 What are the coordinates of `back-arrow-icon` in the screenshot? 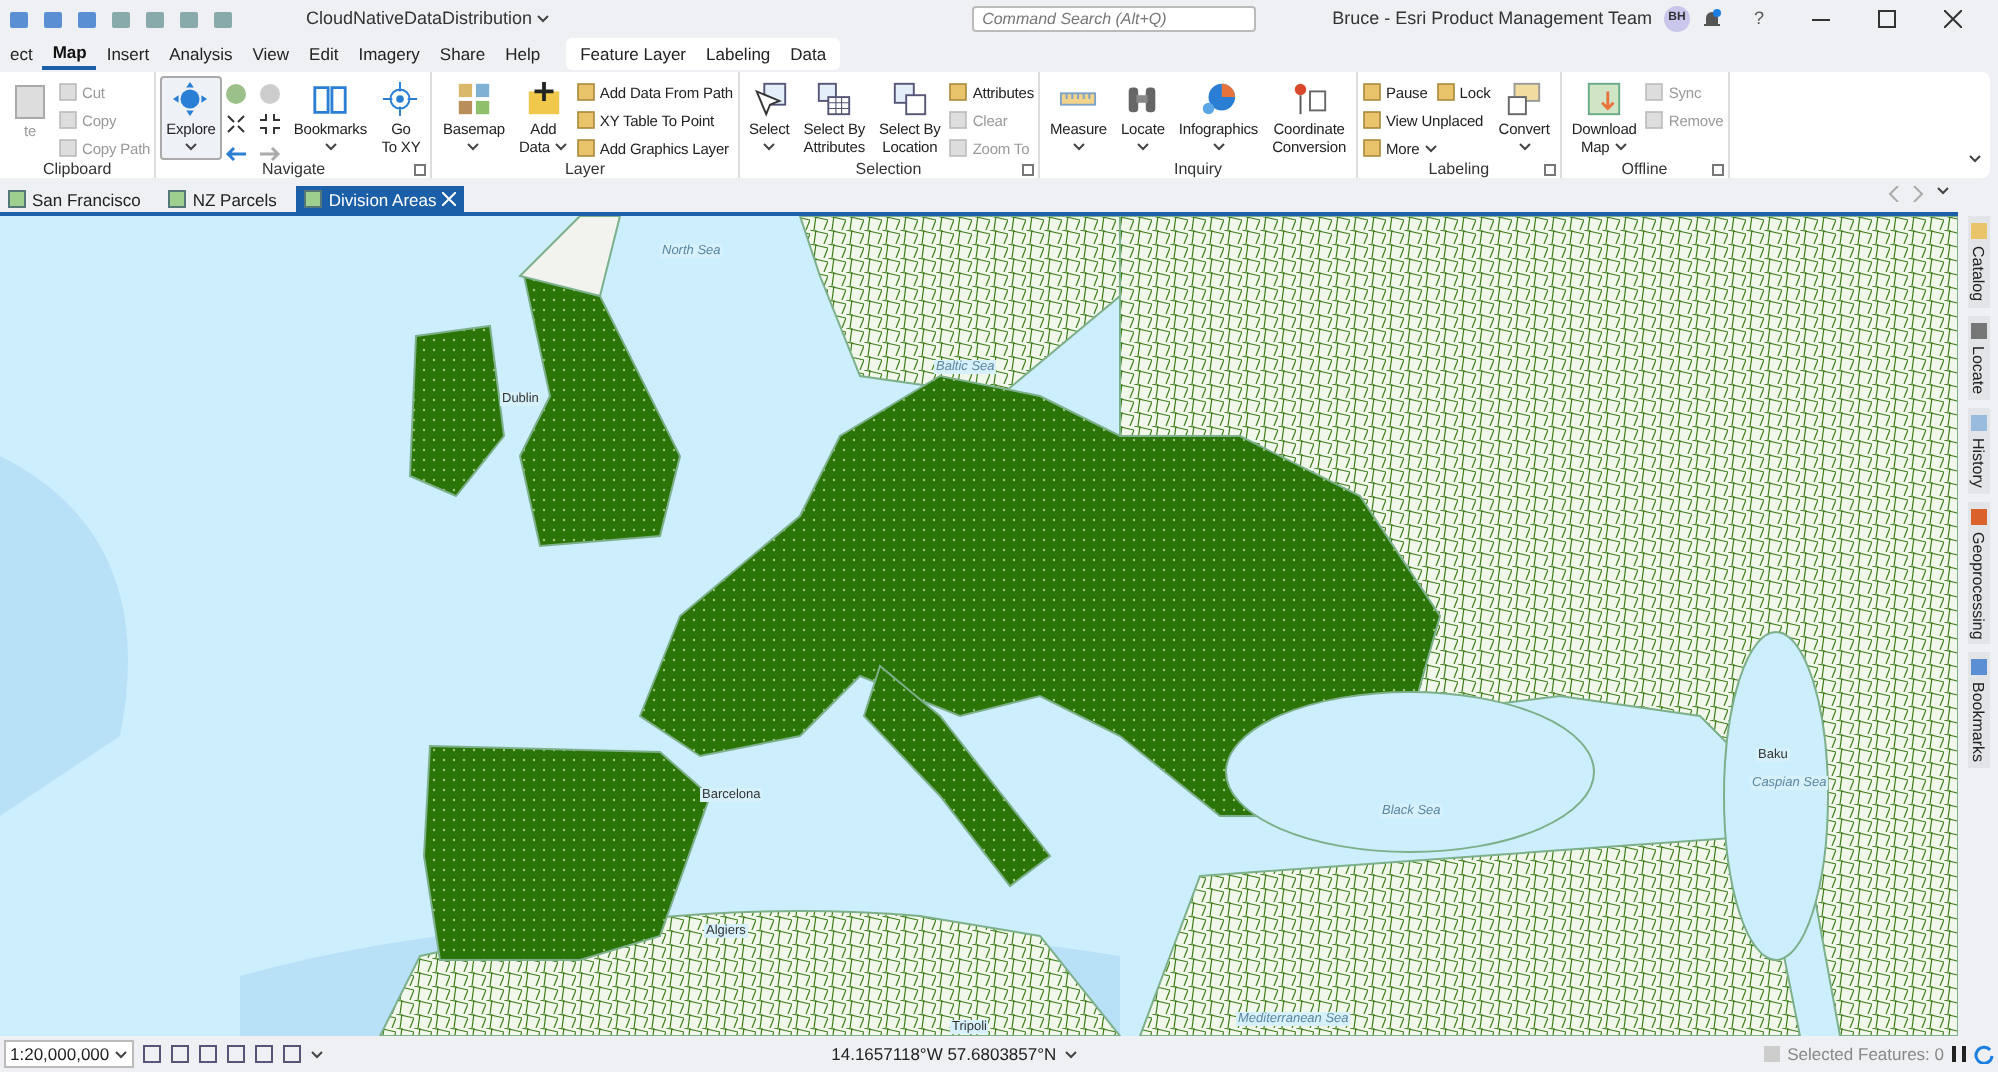 It's located at (235, 154).